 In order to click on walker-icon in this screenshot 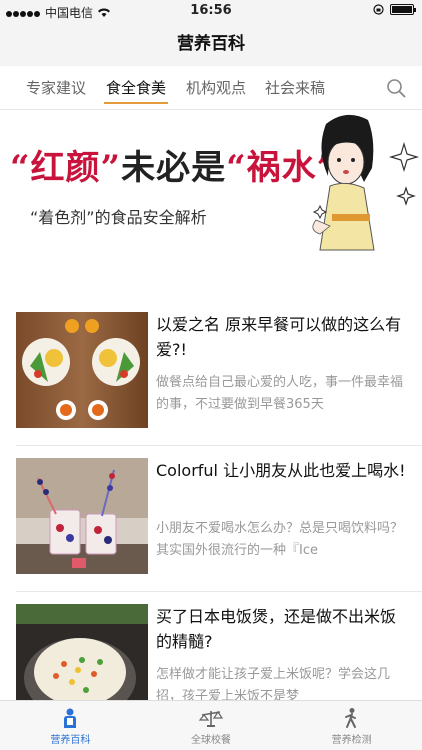, I will do `click(350, 718)`.